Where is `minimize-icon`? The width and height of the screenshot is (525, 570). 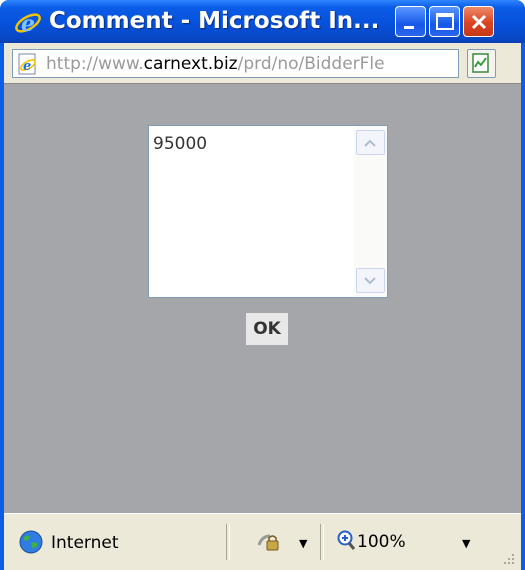 minimize-icon is located at coordinates (409, 27).